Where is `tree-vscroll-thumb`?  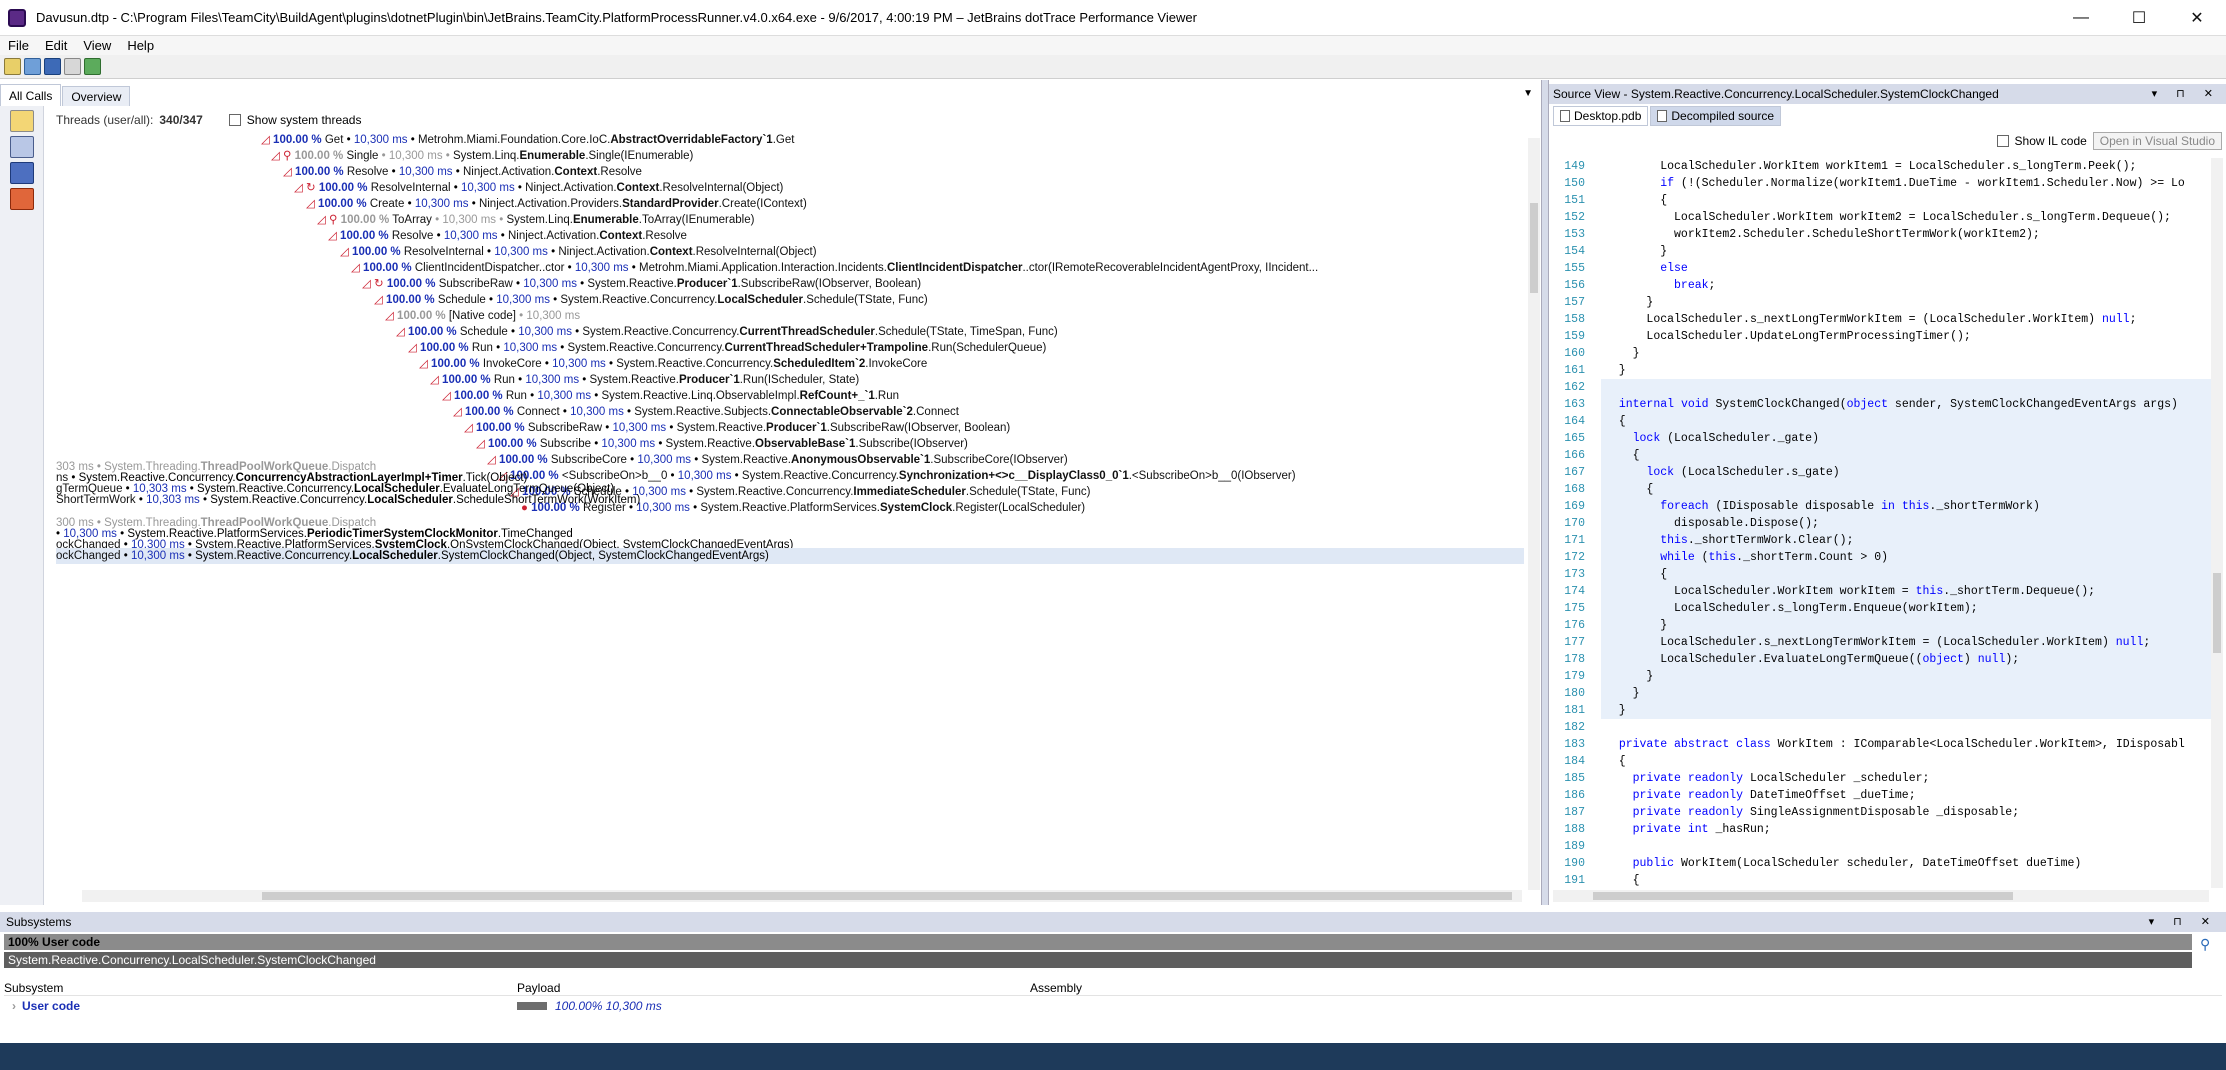 tree-vscroll-thumb is located at coordinates (1534, 248).